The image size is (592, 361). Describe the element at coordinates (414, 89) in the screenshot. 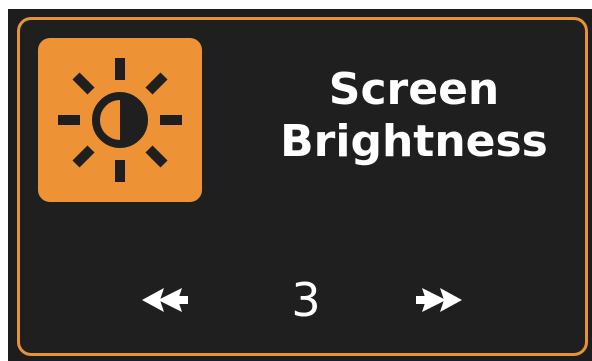

I see `setting-title-line1: Screen` at that location.